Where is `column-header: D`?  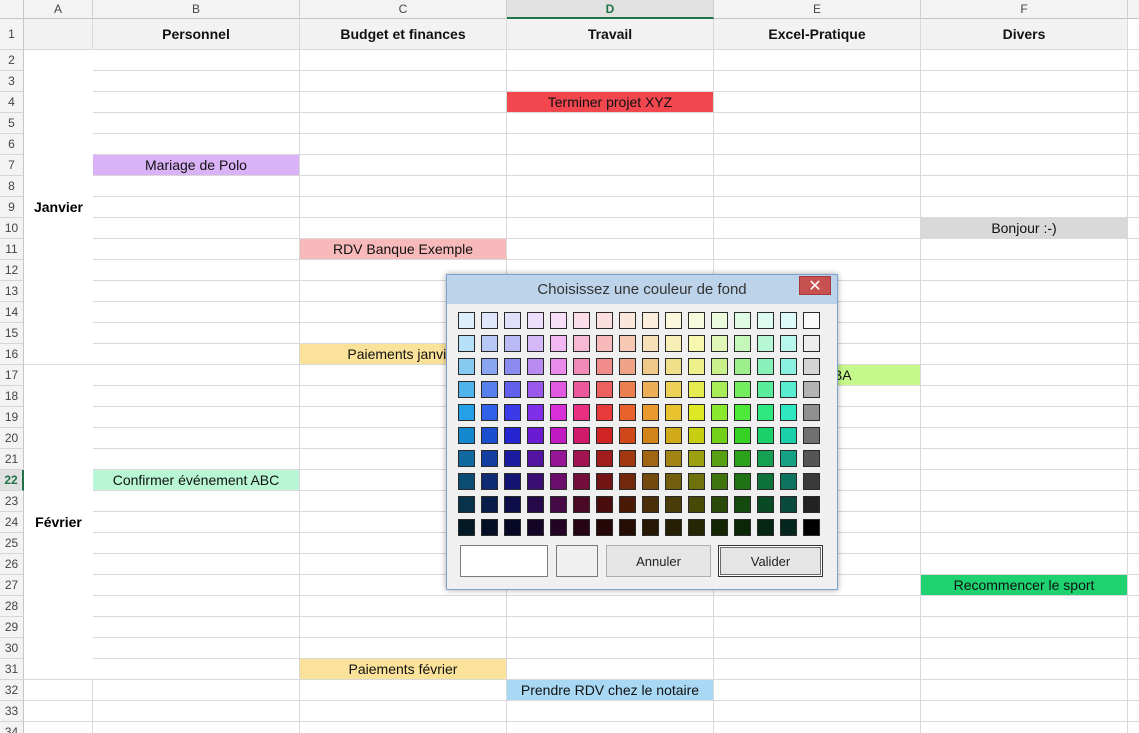
column-header: D is located at coordinates (610, 9).